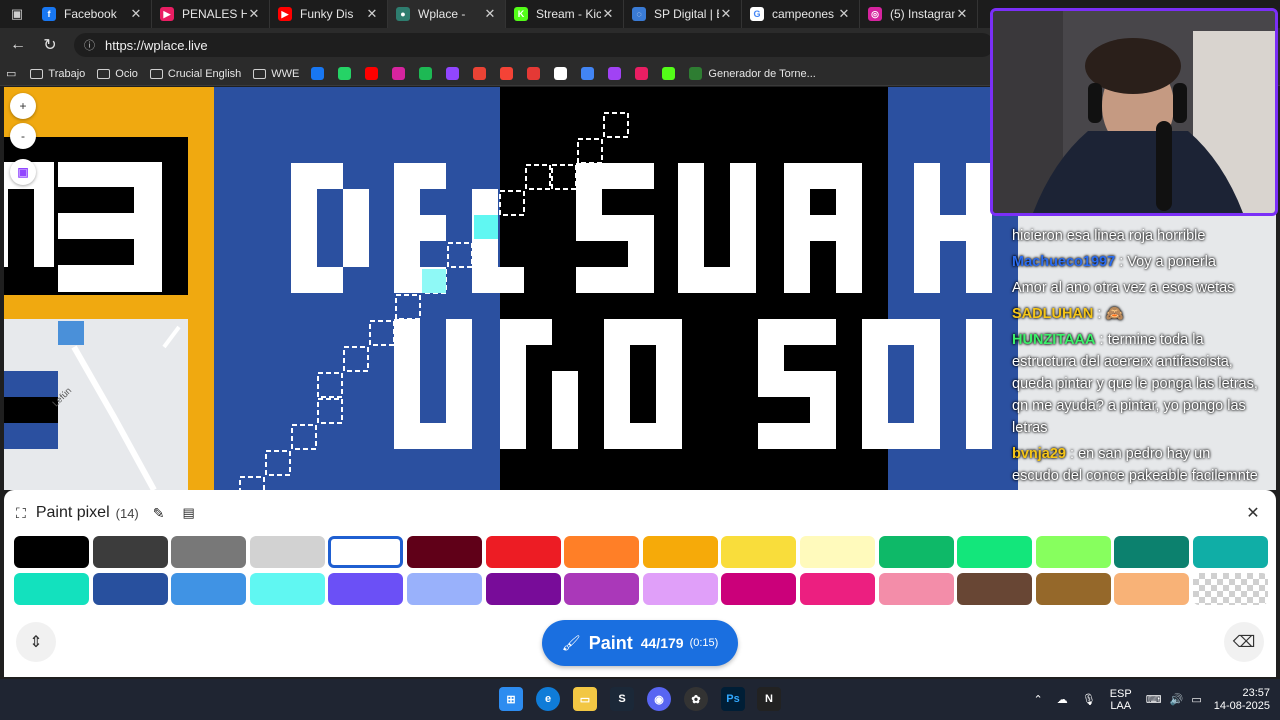 The height and width of the screenshot is (720, 1280). Describe the element at coordinates (622, 699) in the screenshot. I see `steam-icon: S` at that location.